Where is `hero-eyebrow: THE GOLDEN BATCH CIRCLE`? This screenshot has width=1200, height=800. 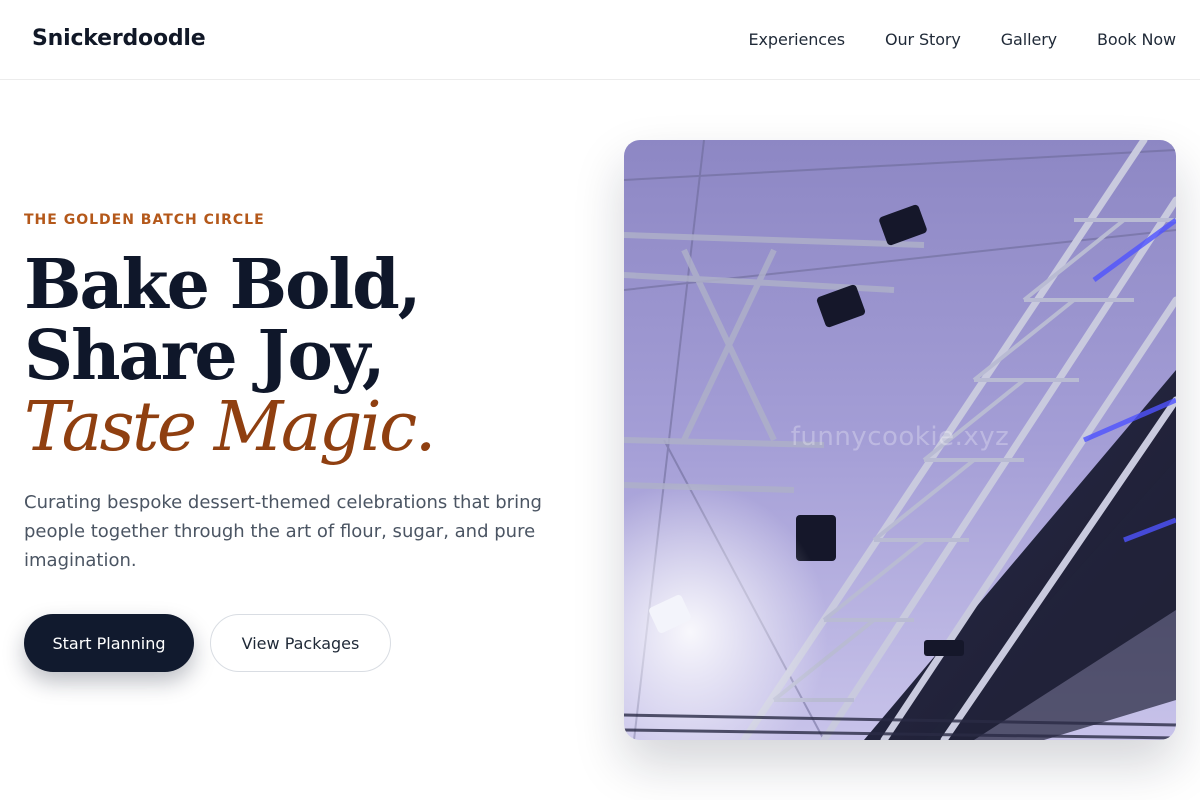 hero-eyebrow: THE GOLDEN BATCH CIRCLE is located at coordinates (144, 220).